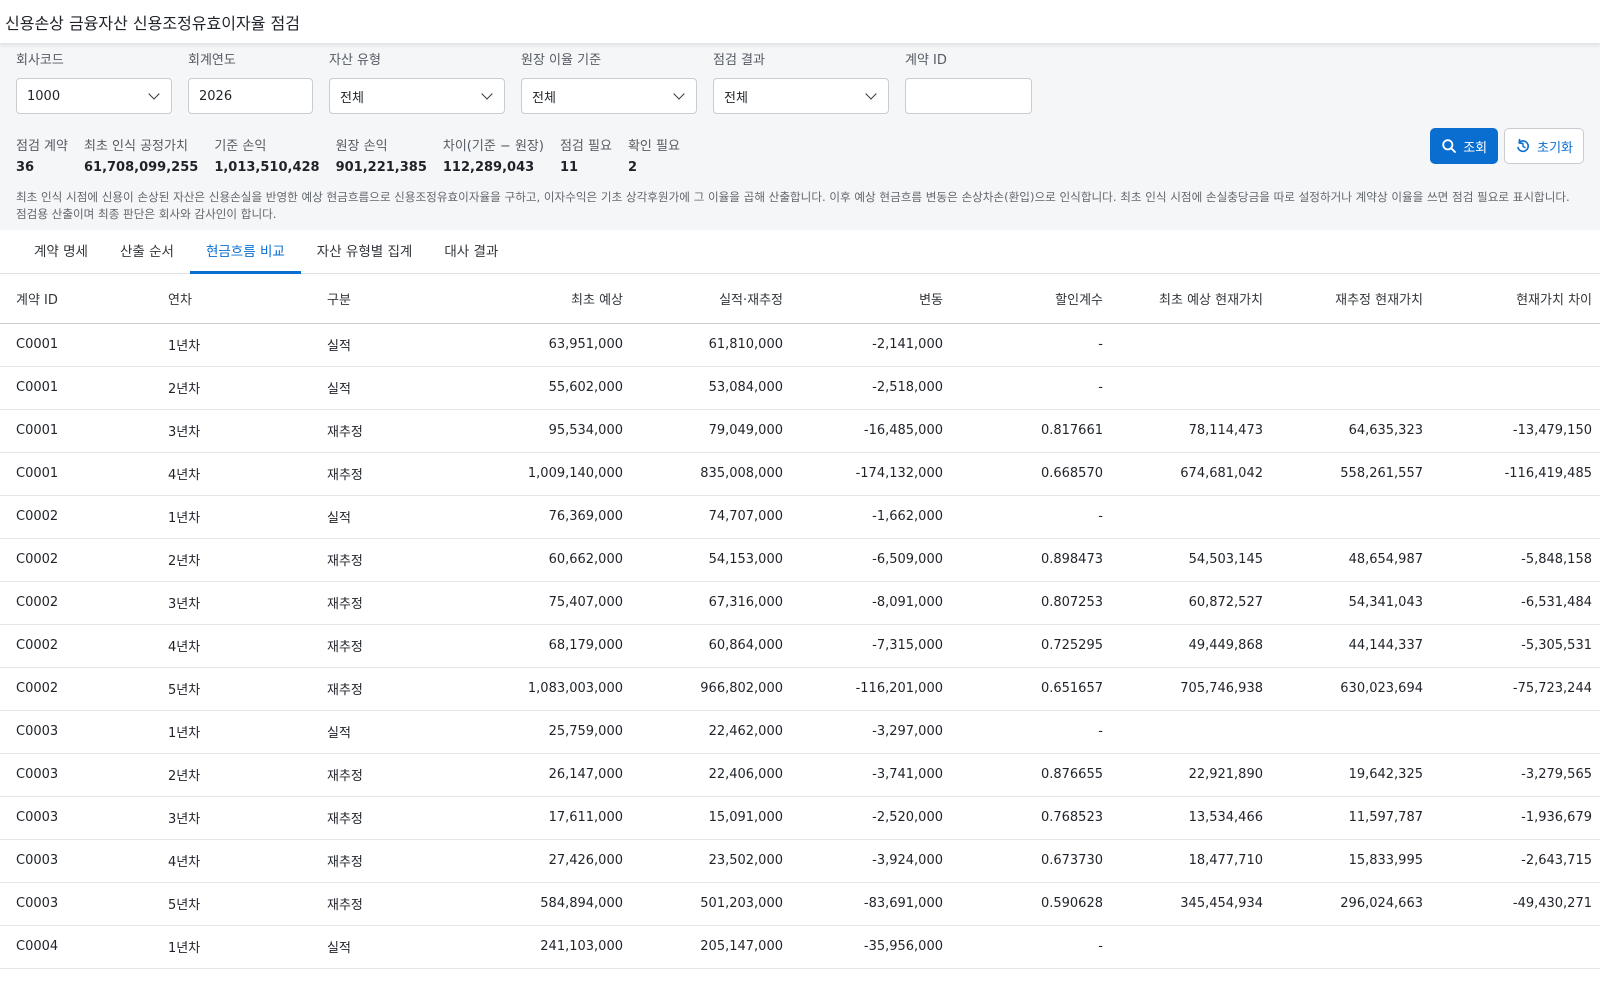 The width and height of the screenshot is (1600, 1000). I want to click on tab-calculation-order: 산출 순서, so click(147, 251).